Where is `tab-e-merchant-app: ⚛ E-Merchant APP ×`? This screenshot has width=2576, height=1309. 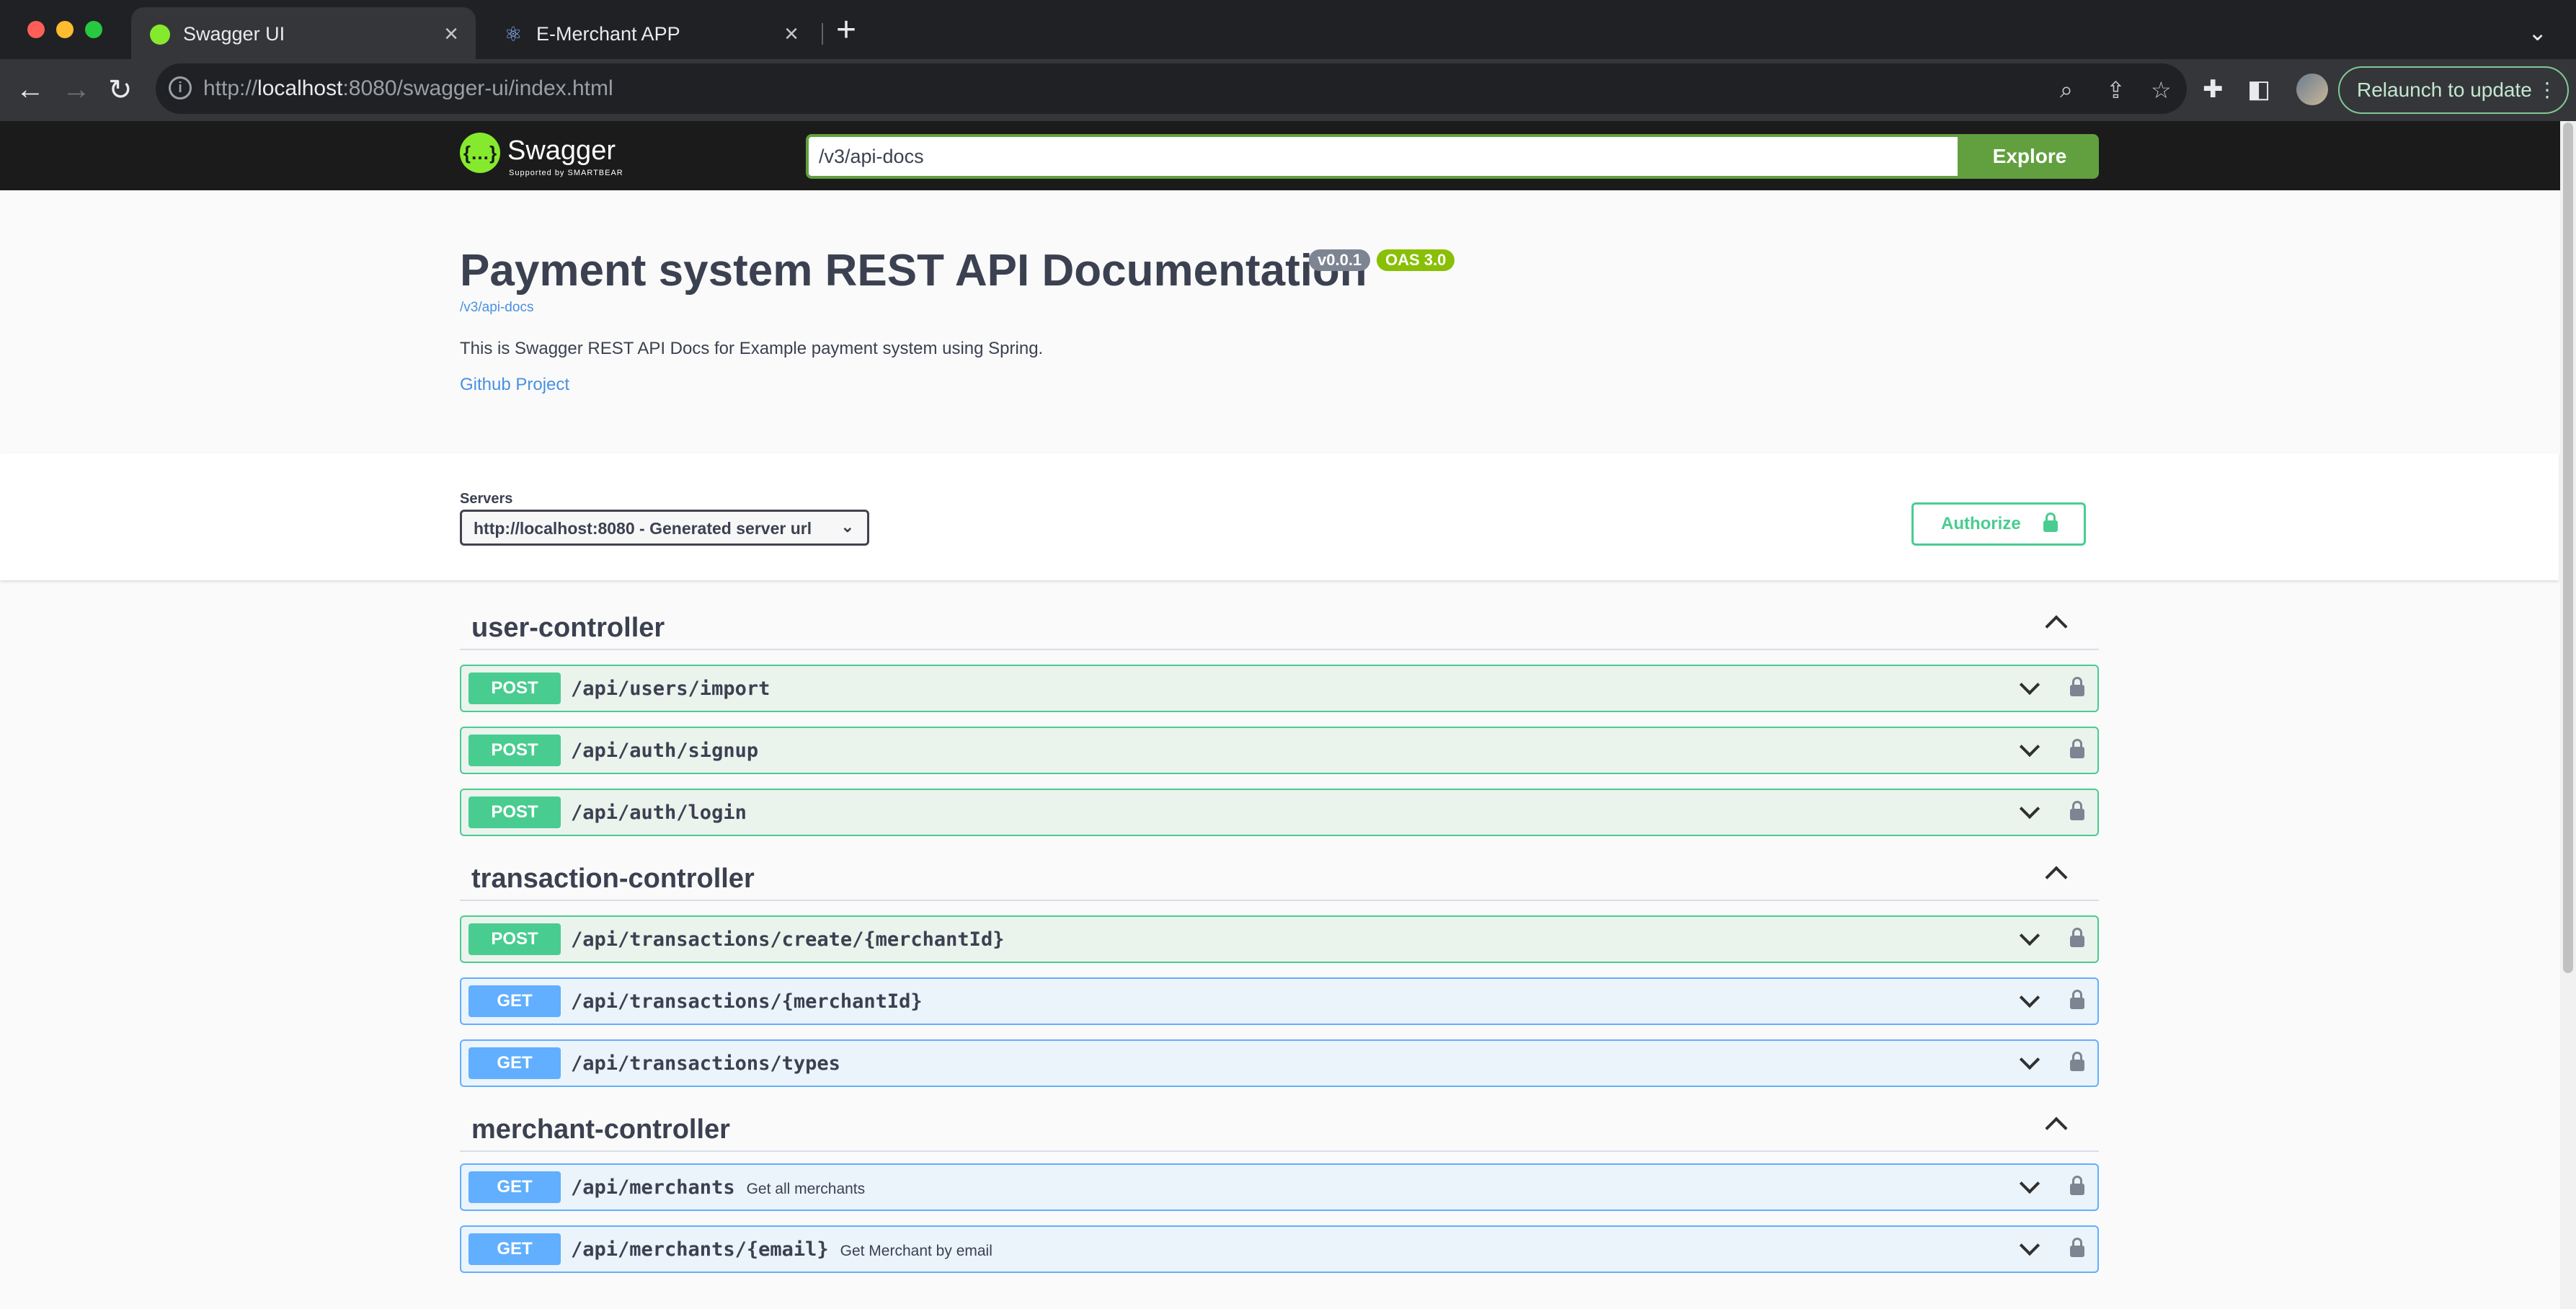
tab-e-merchant-app: ⚛ E-Merchant APP × is located at coordinates (650, 33).